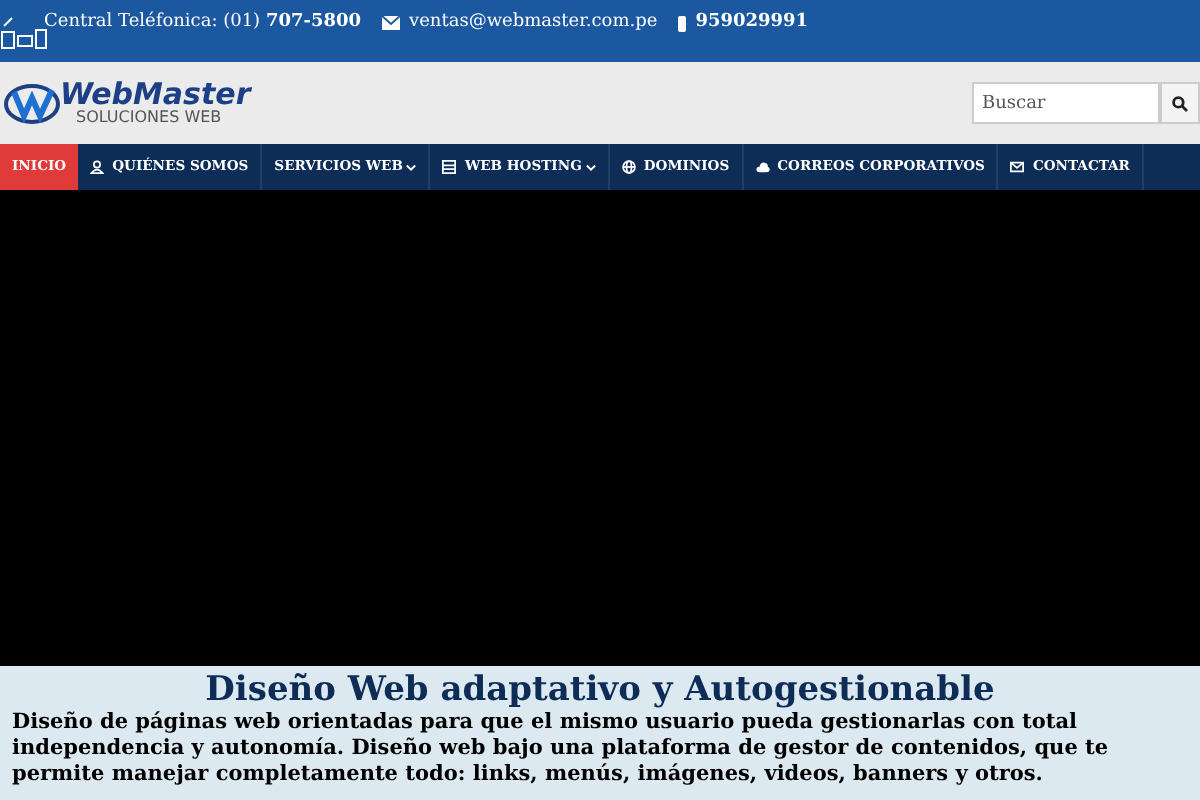 This screenshot has height=800, width=1200. What do you see at coordinates (752, 23) in the screenshot?
I see `mobile-text: 959029991` at bounding box center [752, 23].